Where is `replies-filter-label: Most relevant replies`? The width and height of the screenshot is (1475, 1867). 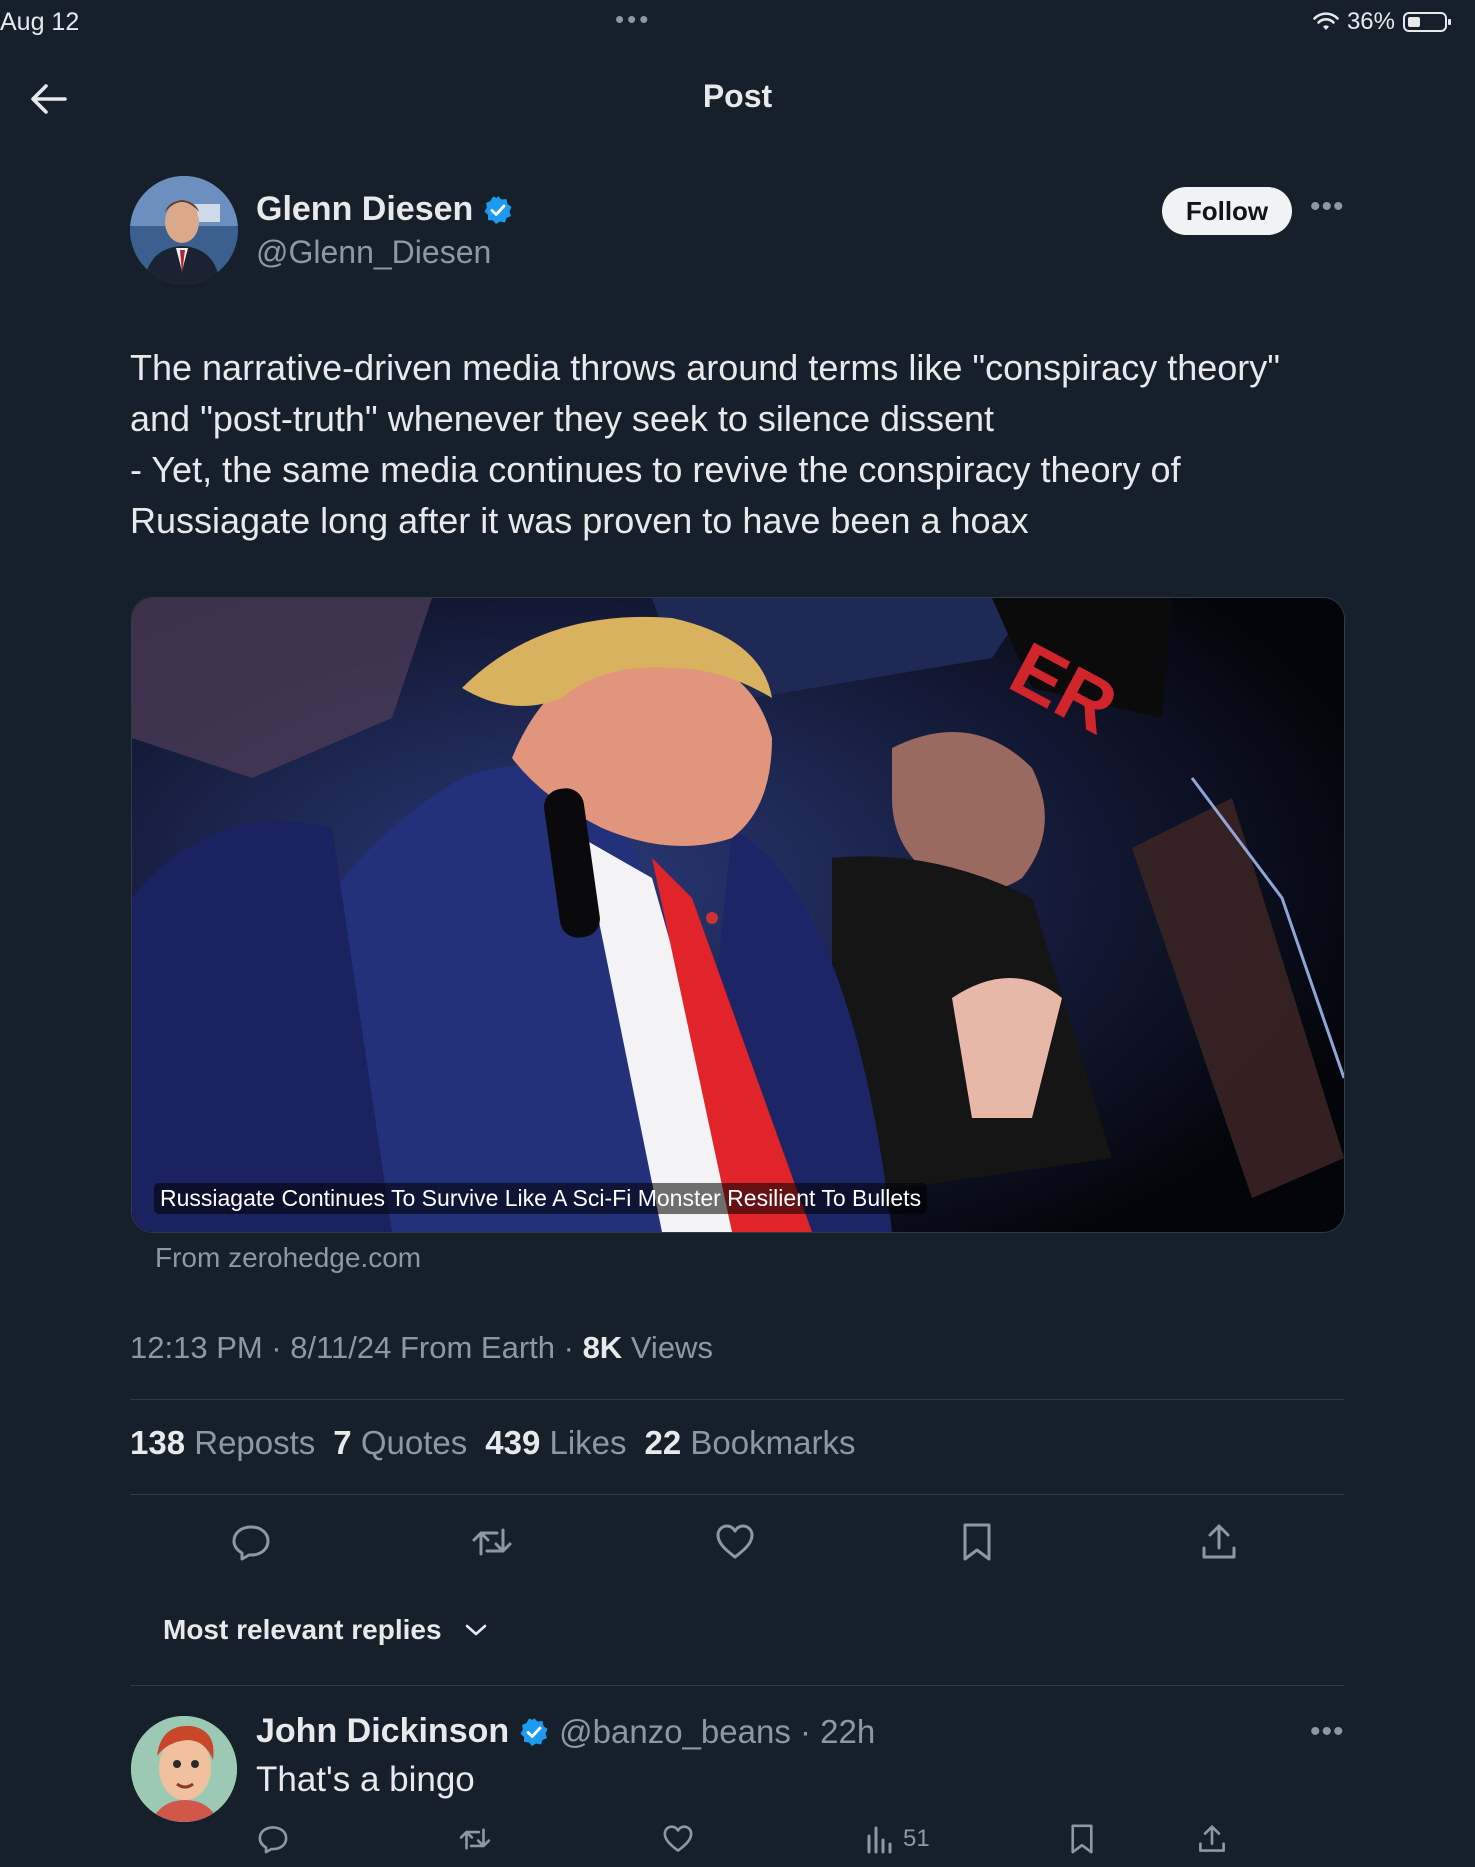
replies-filter-label: Most relevant replies is located at coordinates (302, 1629).